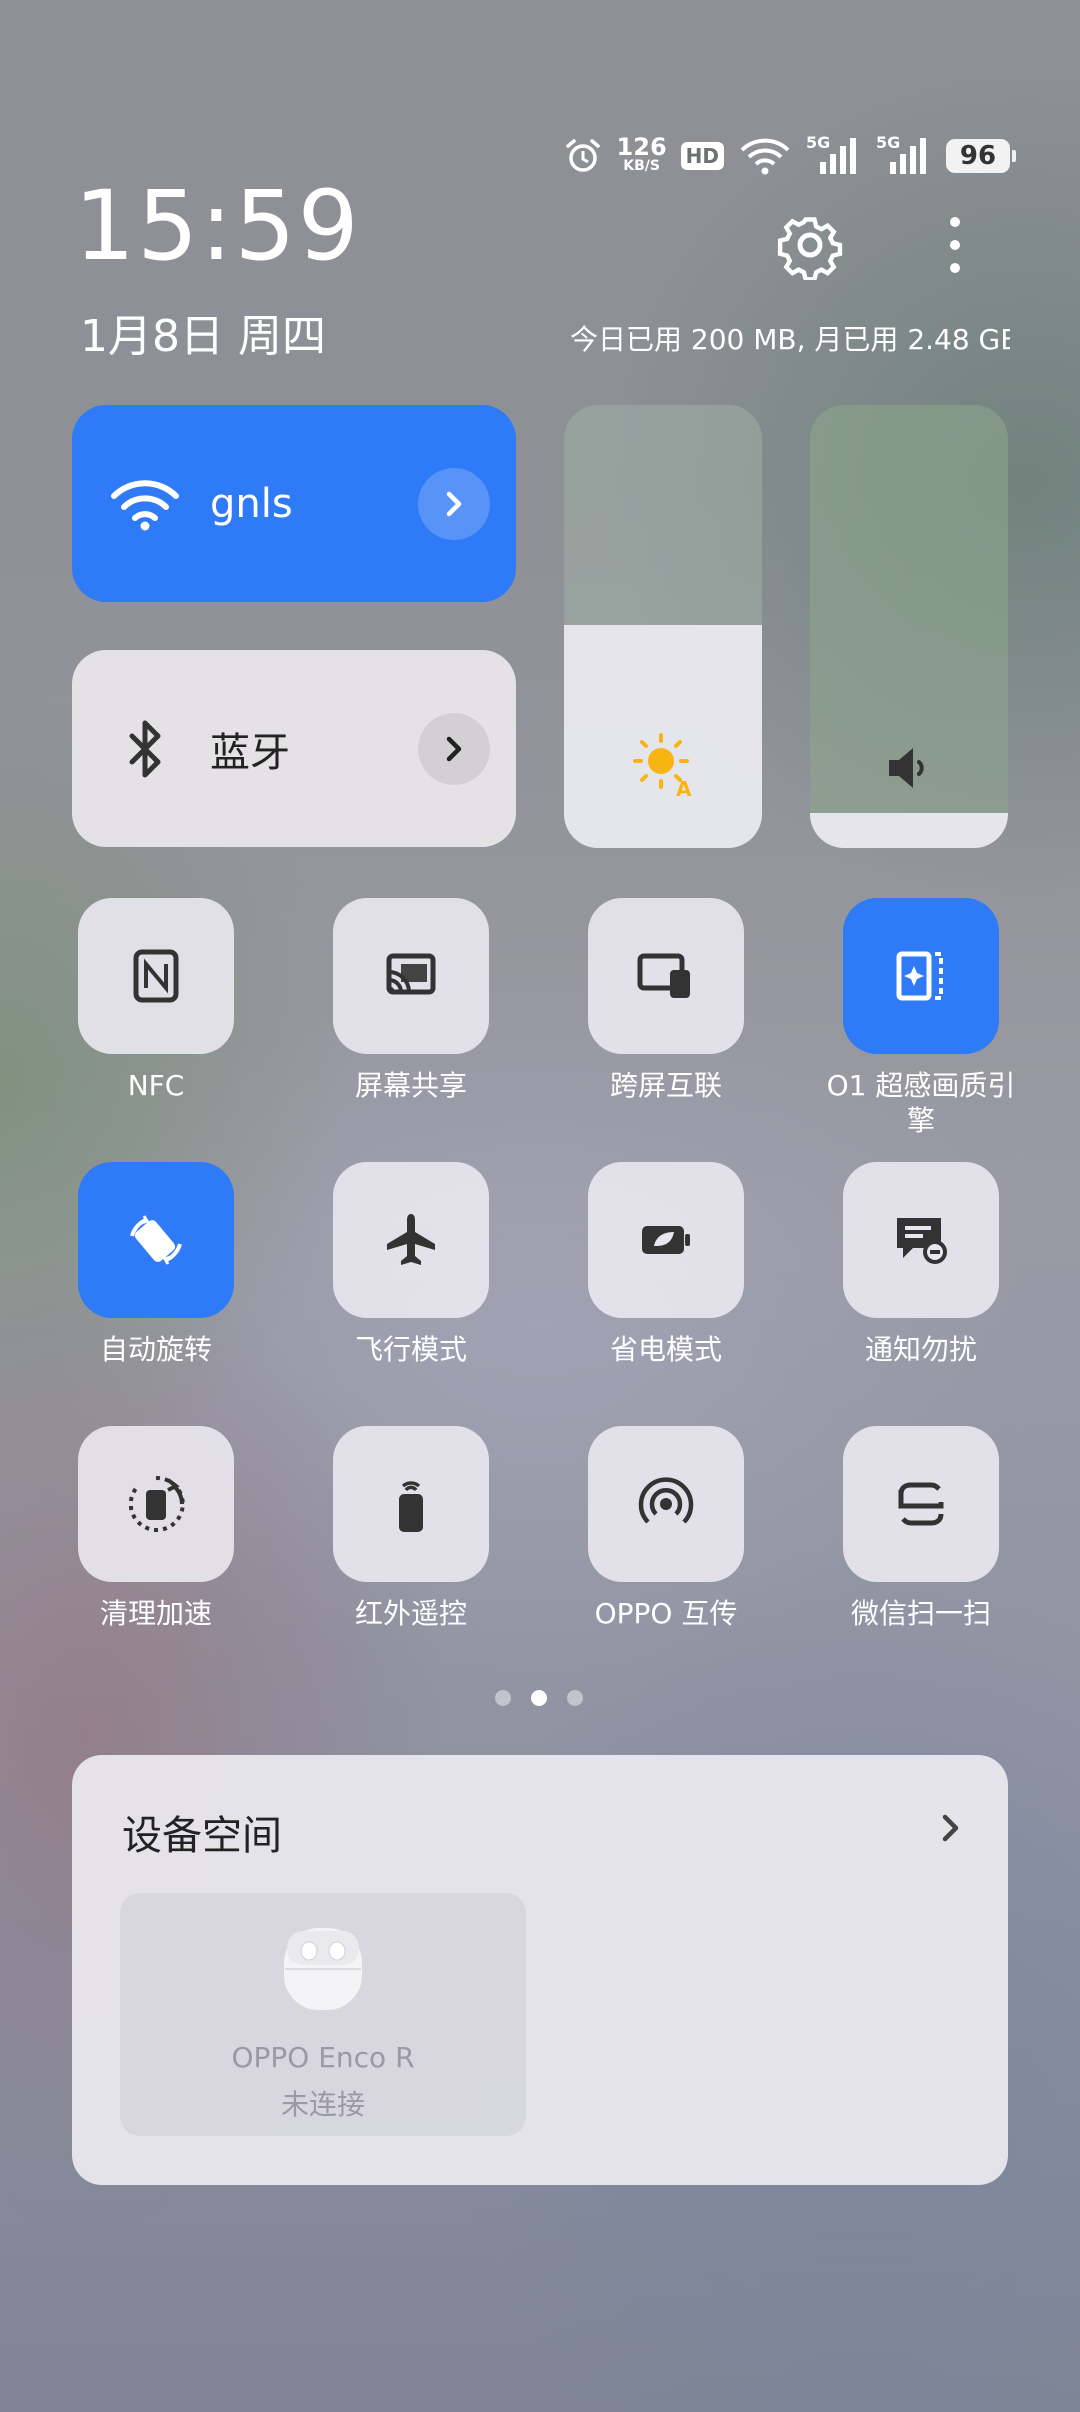 The image size is (1080, 2412). What do you see at coordinates (666, 1613) in the screenshot?
I see `tile-label: OPPO 互传` at bounding box center [666, 1613].